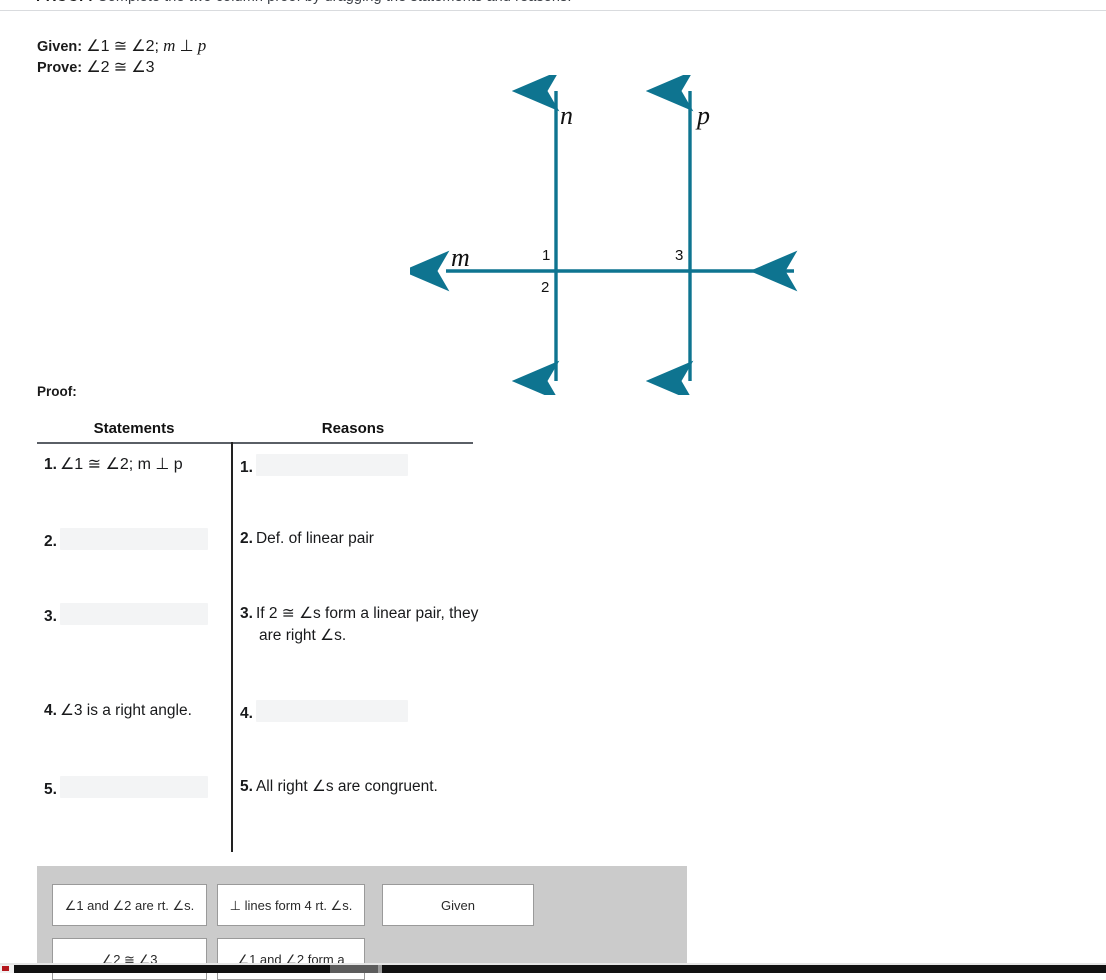  What do you see at coordinates (291, 959) in the screenshot?
I see `drag-tile-5: ∠1 and ∠2 form a` at bounding box center [291, 959].